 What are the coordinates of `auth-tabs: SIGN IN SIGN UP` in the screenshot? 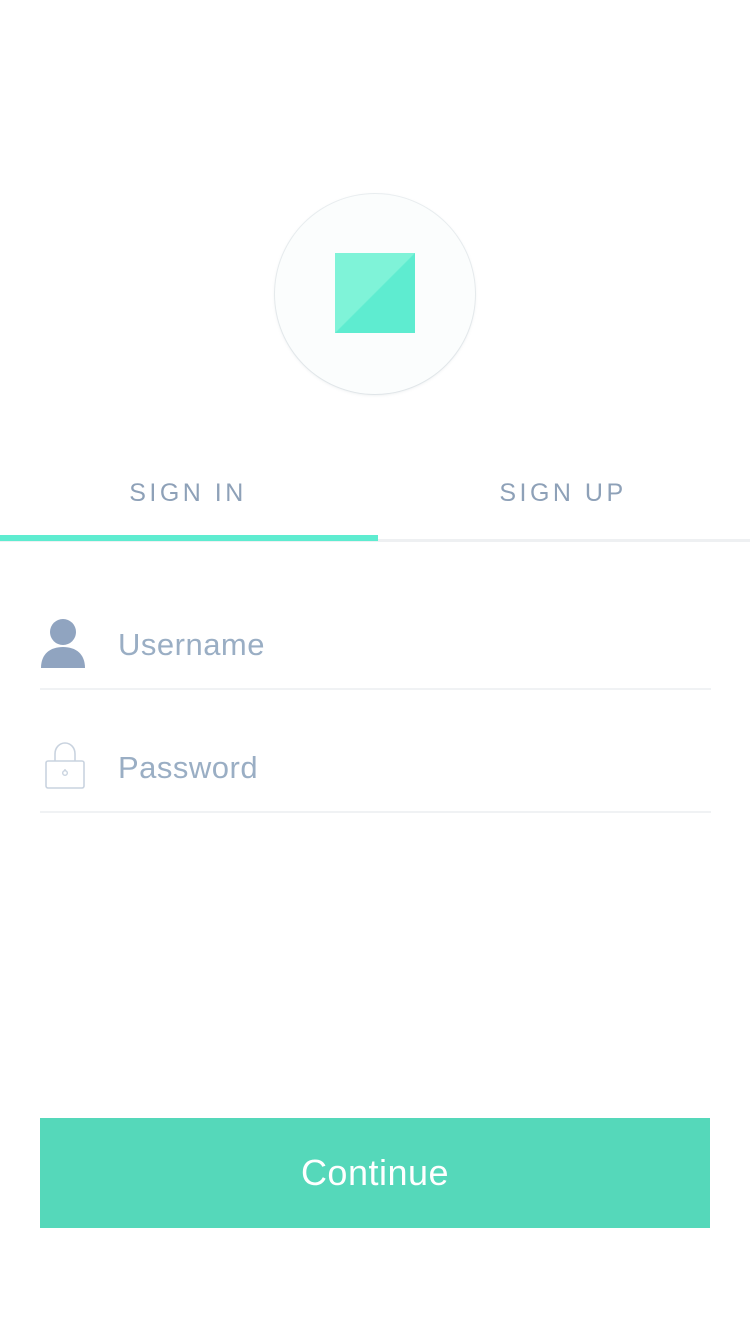 It's located at (375, 496).